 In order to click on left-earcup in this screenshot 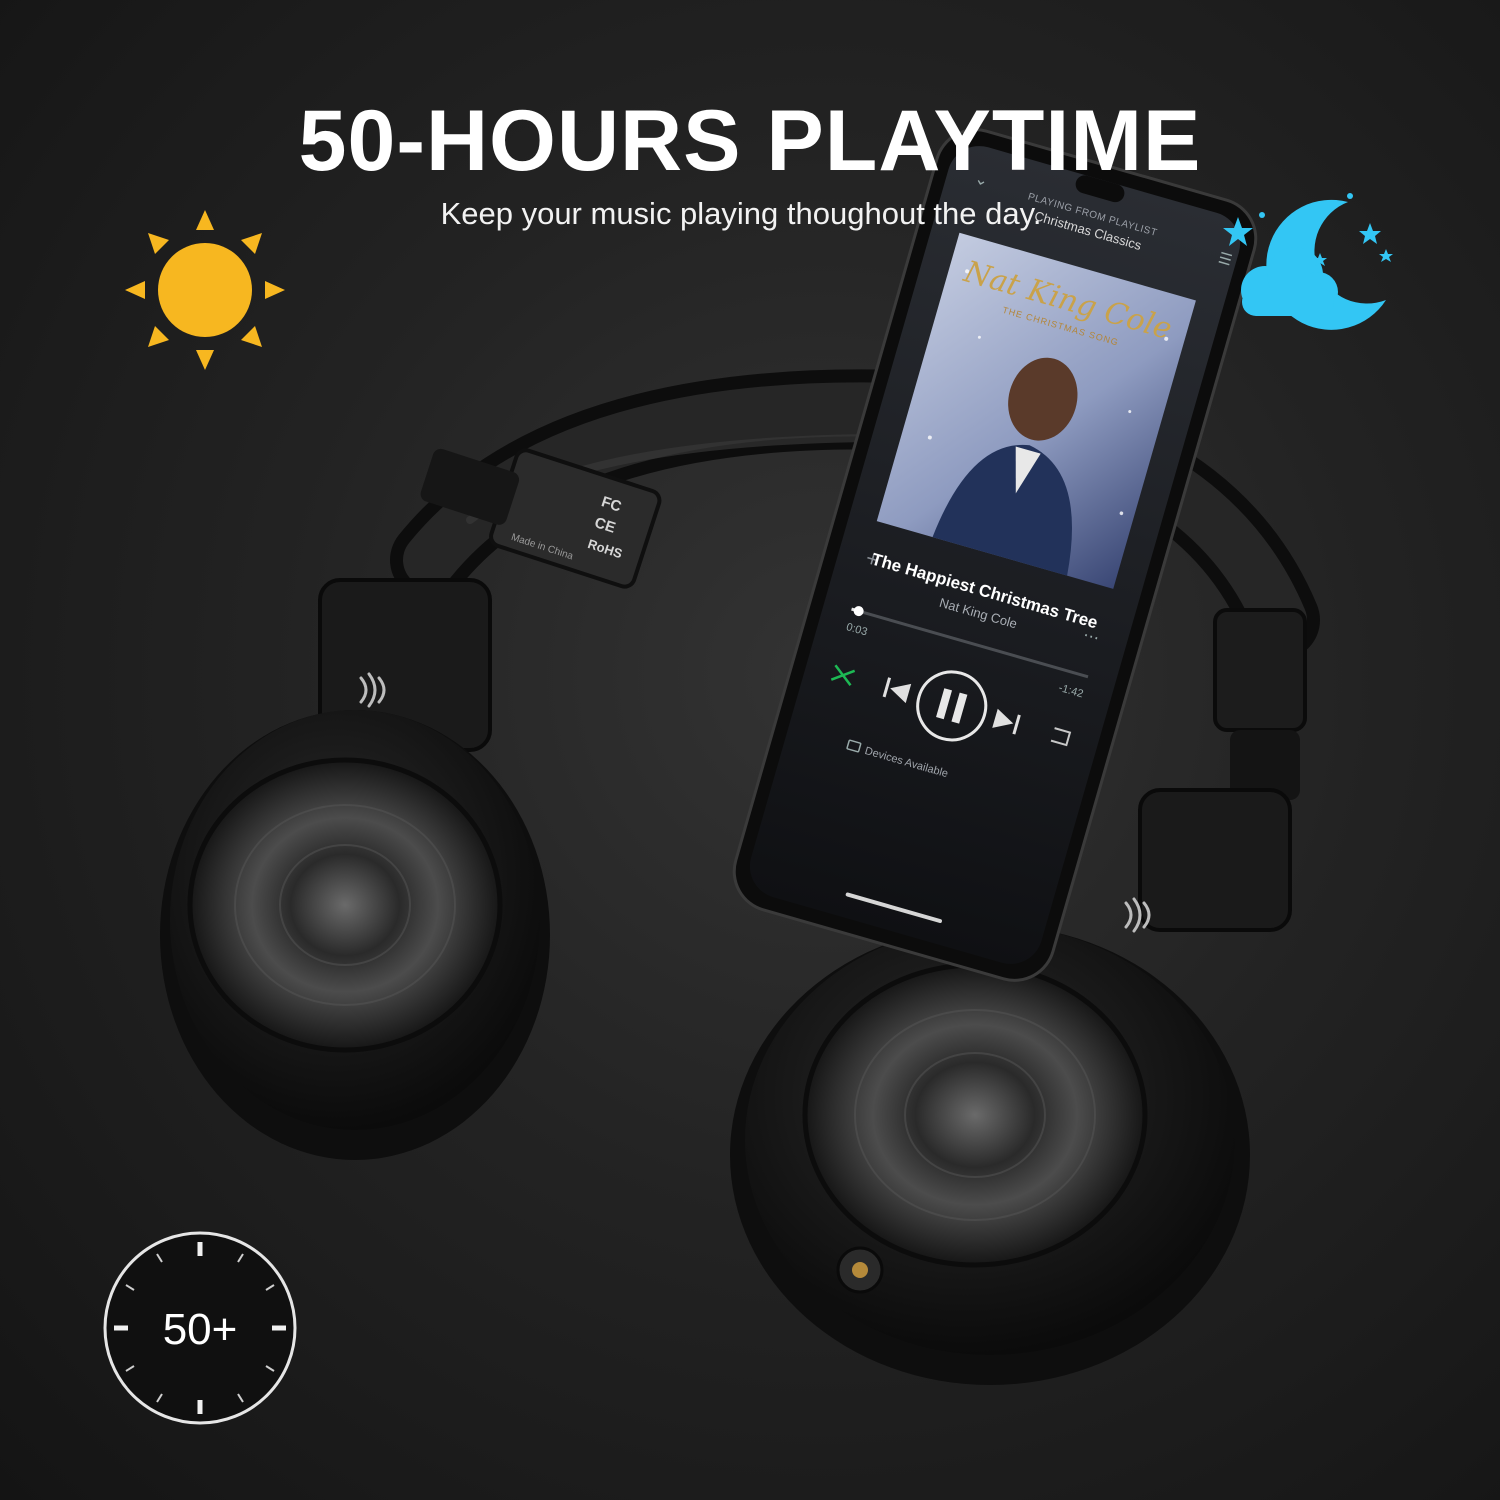, I will do `click(355, 869)`.